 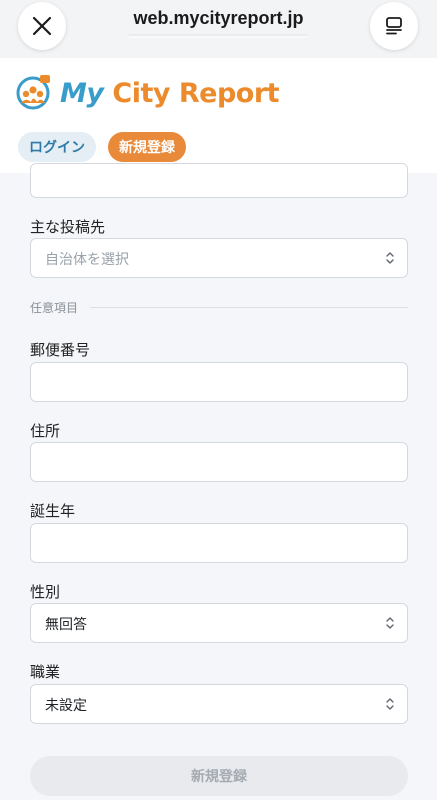 I want to click on occupation-value: 未設定, so click(x=66, y=706).